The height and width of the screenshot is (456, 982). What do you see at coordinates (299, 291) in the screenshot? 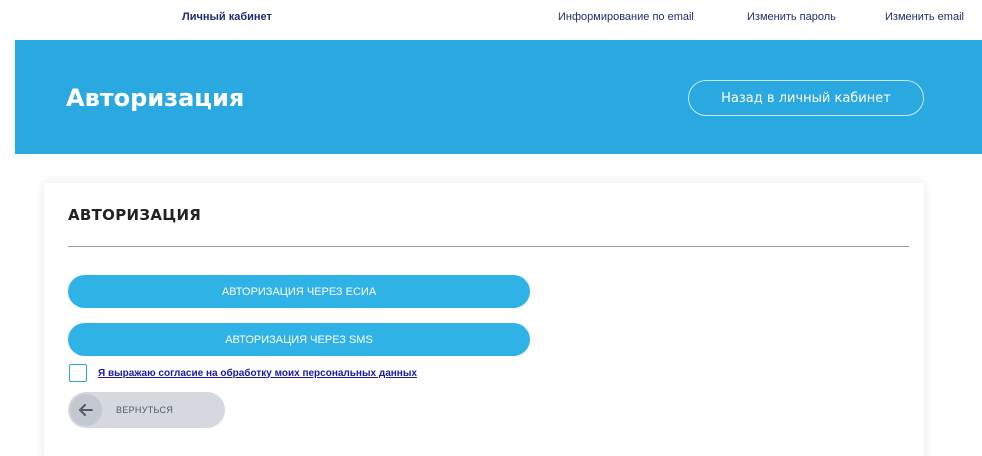
I see `esia-login-button: АВТОРИЗАЦИЯ ЧЕРЕЗ ЕСИА` at bounding box center [299, 291].